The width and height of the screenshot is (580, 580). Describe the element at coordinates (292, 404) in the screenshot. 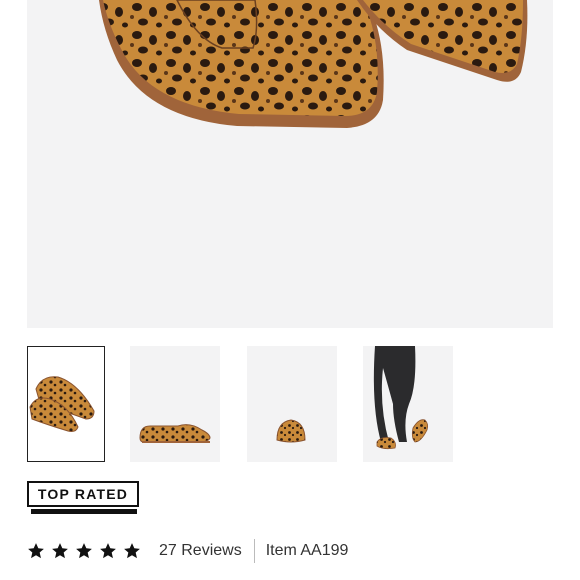

I see `thumbnail-front-view` at that location.